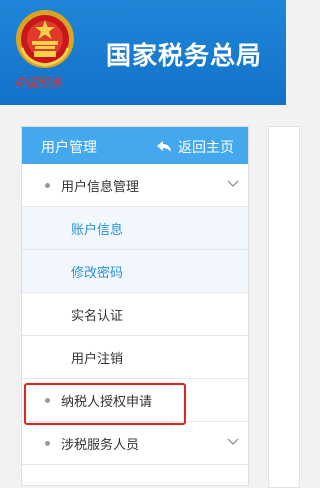 The width and height of the screenshot is (320, 488). I want to click on main-content-panel, so click(284, 307).